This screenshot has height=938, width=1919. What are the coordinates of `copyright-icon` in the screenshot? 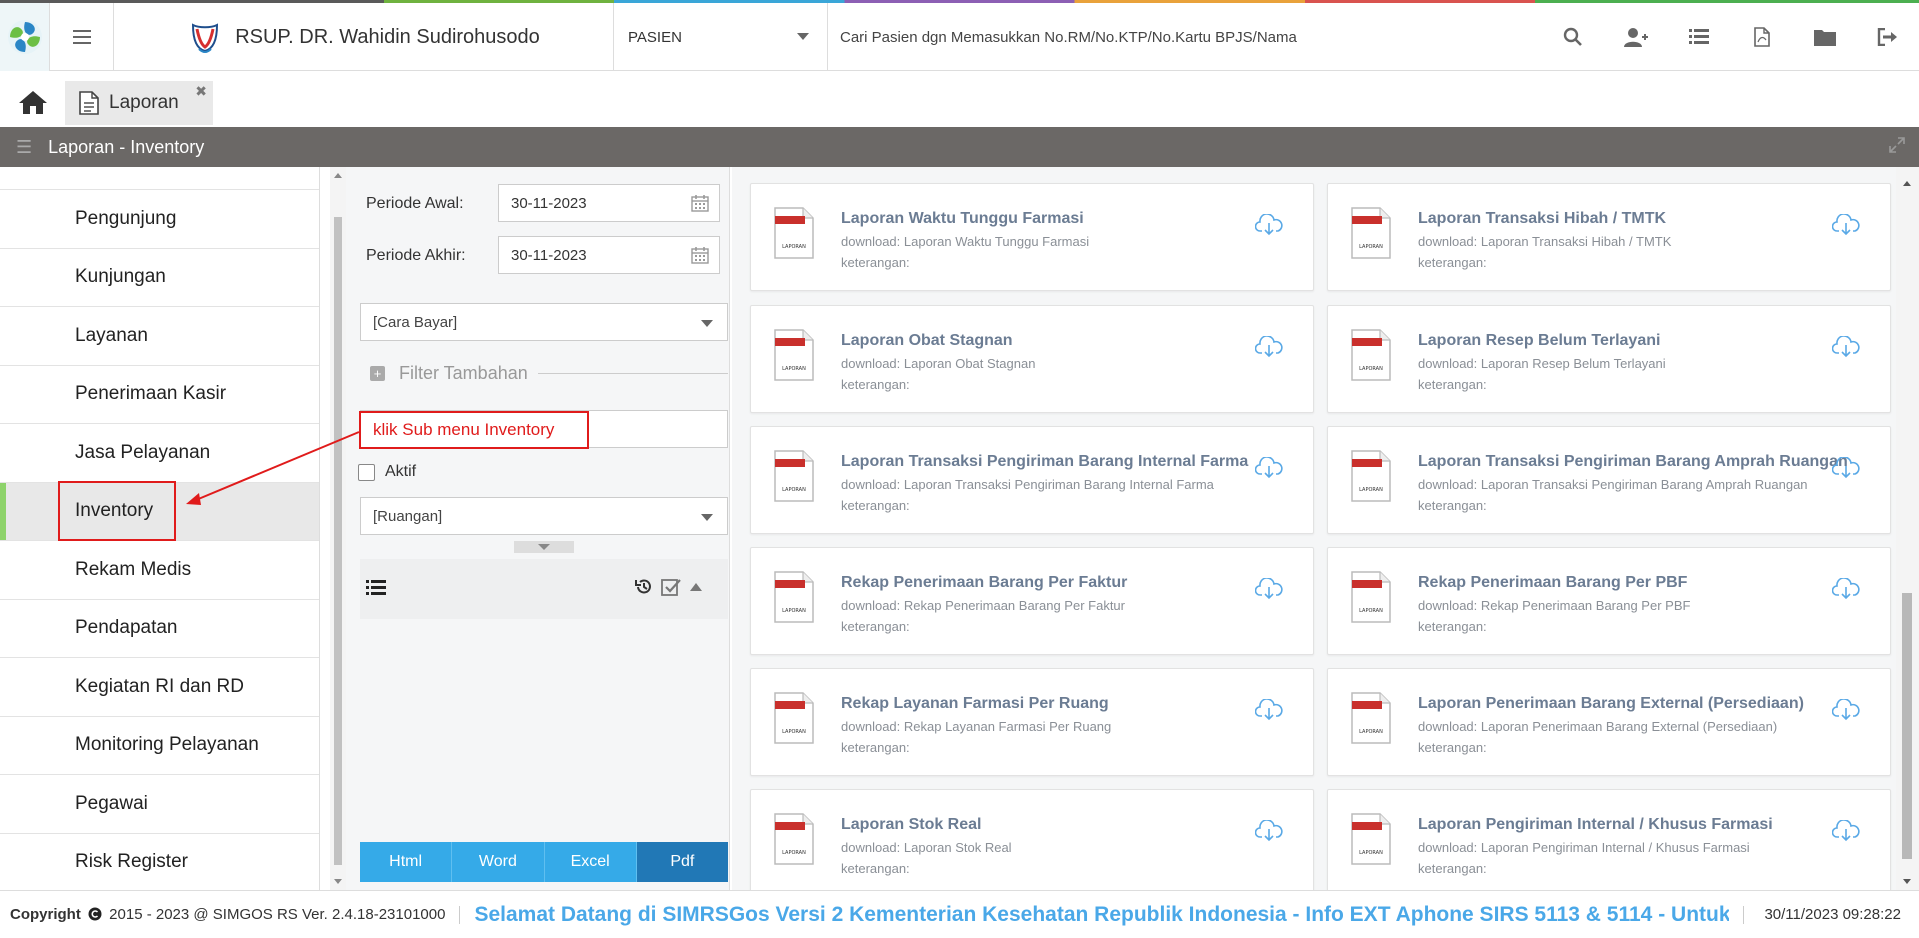 It's located at (95, 914).